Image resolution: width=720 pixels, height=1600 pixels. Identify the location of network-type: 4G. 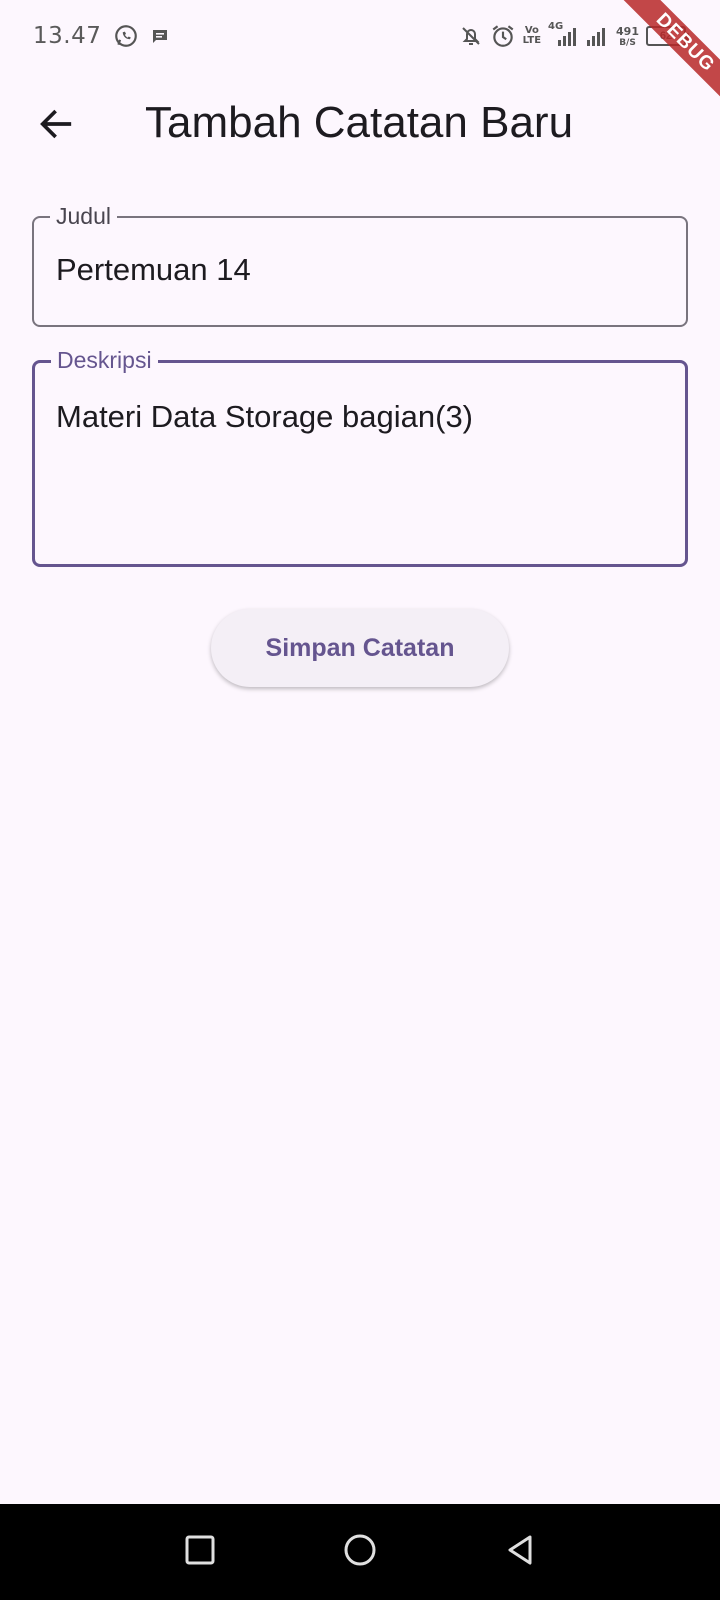
(556, 26).